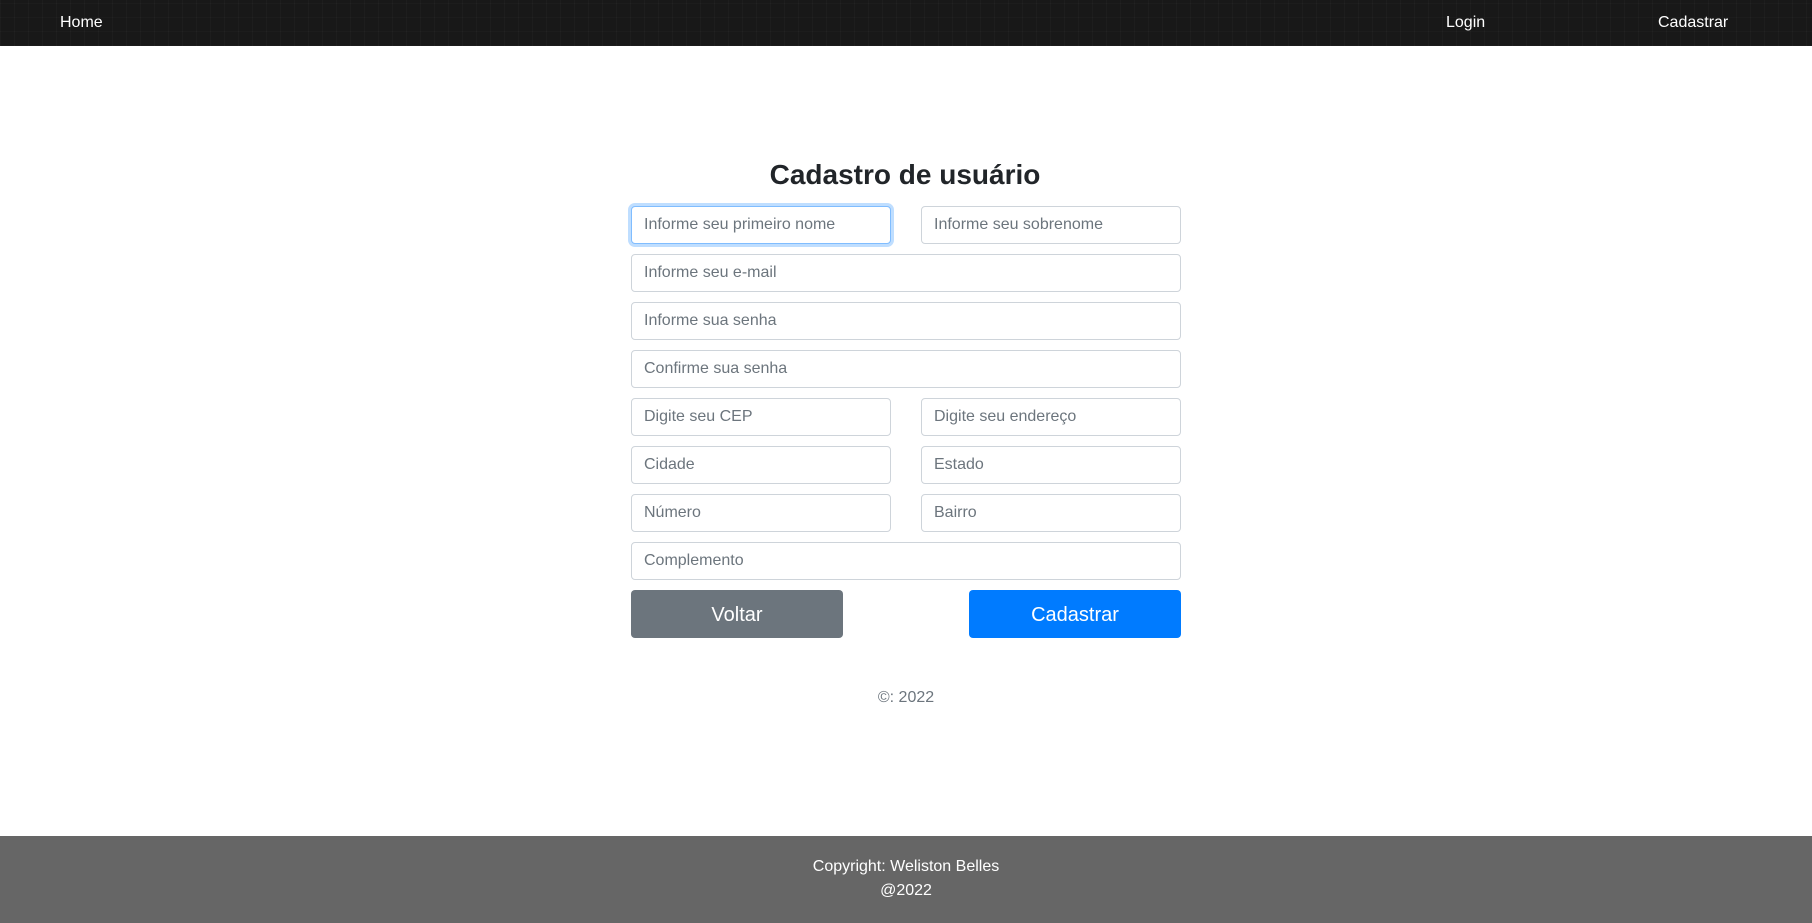 The width and height of the screenshot is (1812, 923). What do you see at coordinates (906, 23) in the screenshot?
I see `top-navbar: Home Login Cadastrar` at bounding box center [906, 23].